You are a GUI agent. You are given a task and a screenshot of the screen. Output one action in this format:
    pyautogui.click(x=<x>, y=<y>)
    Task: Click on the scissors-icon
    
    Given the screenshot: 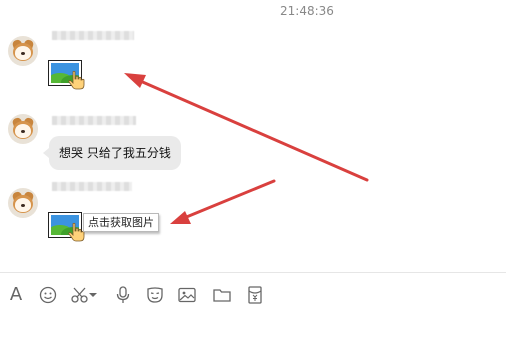 What is the action you would take?
    pyautogui.click(x=80, y=295)
    